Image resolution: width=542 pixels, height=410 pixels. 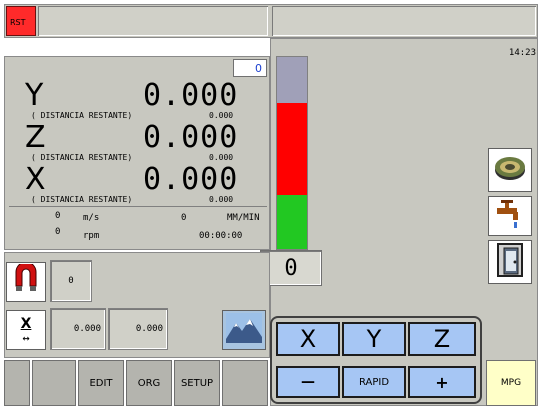 I want to click on jog-z-button: Z, so click(x=442, y=339).